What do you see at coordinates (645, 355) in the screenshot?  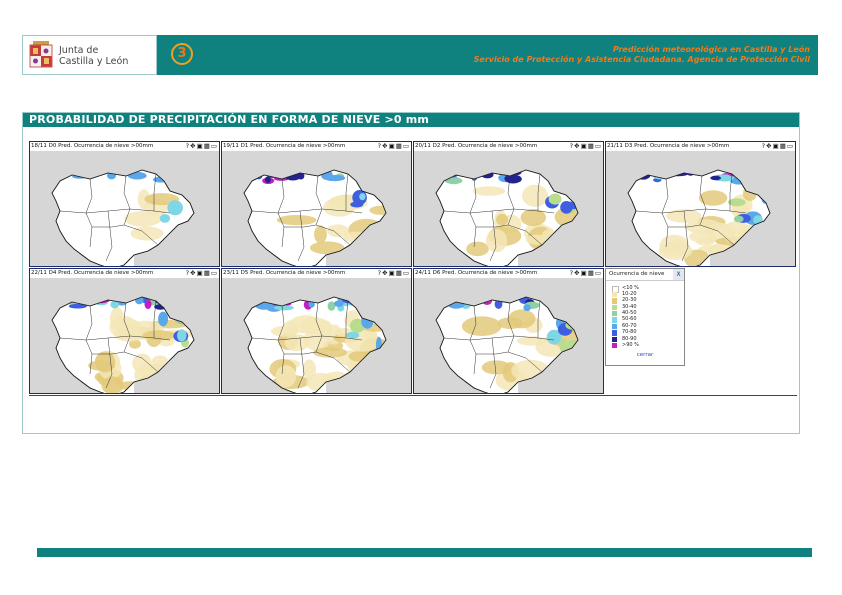 I see `legend-close-link: cerrar` at bounding box center [645, 355].